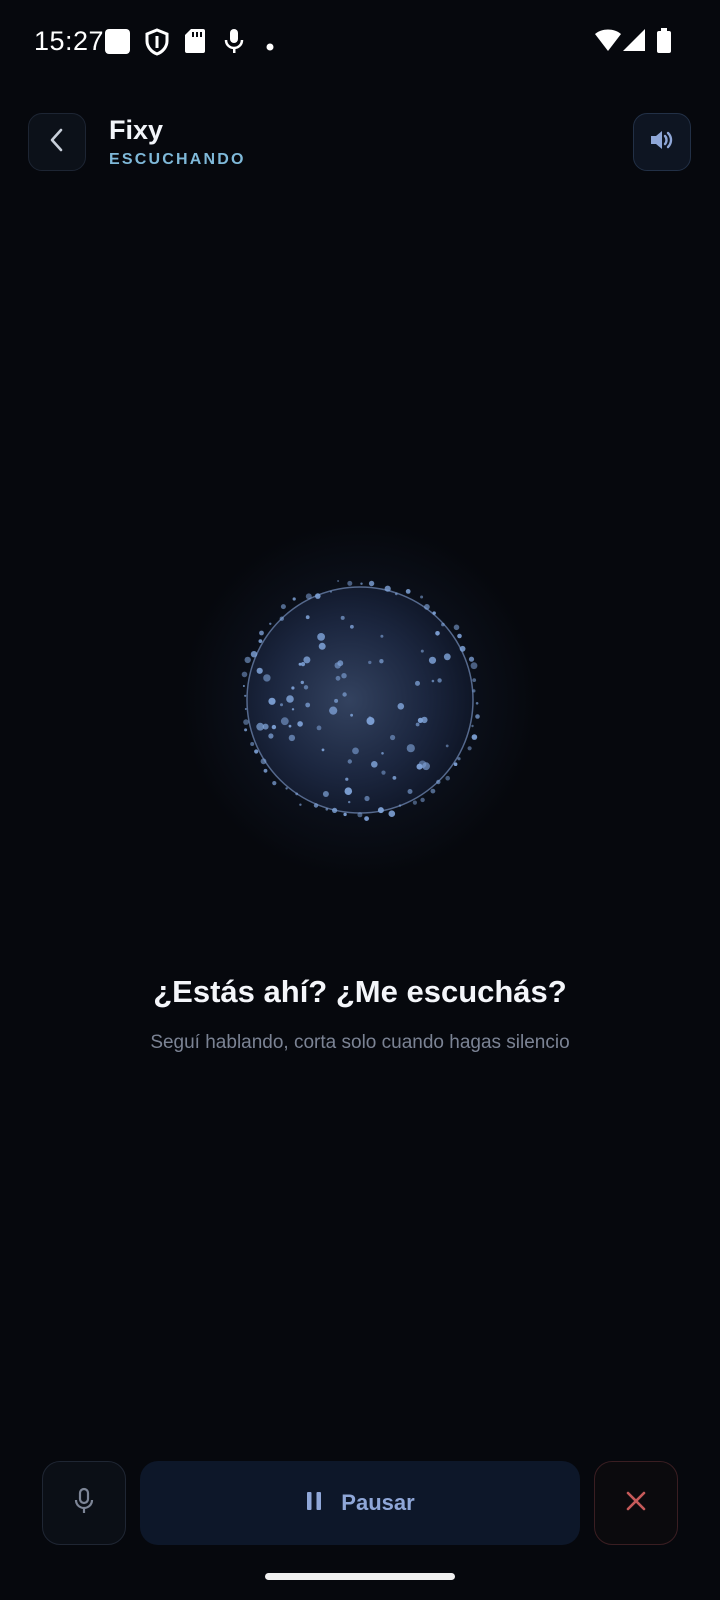  Describe the element at coordinates (136, 130) in the screenshot. I see `assistant-name: Fixy` at that location.